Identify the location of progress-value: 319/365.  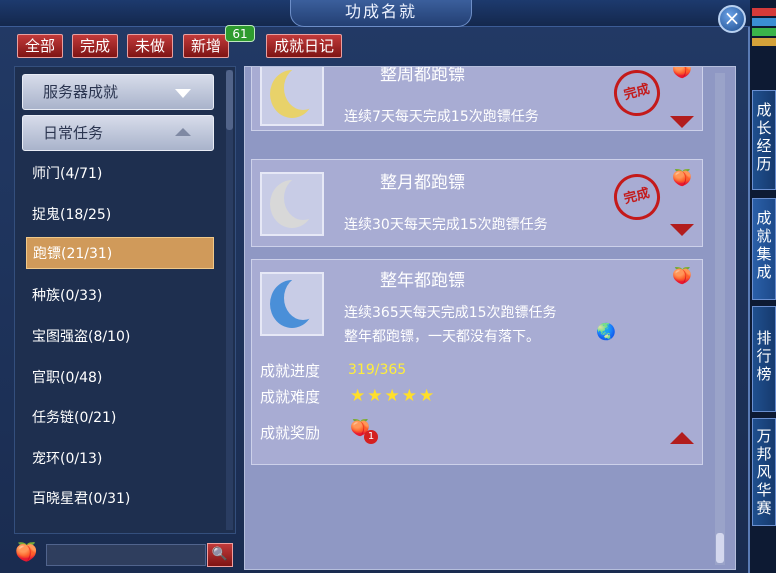
(377, 370).